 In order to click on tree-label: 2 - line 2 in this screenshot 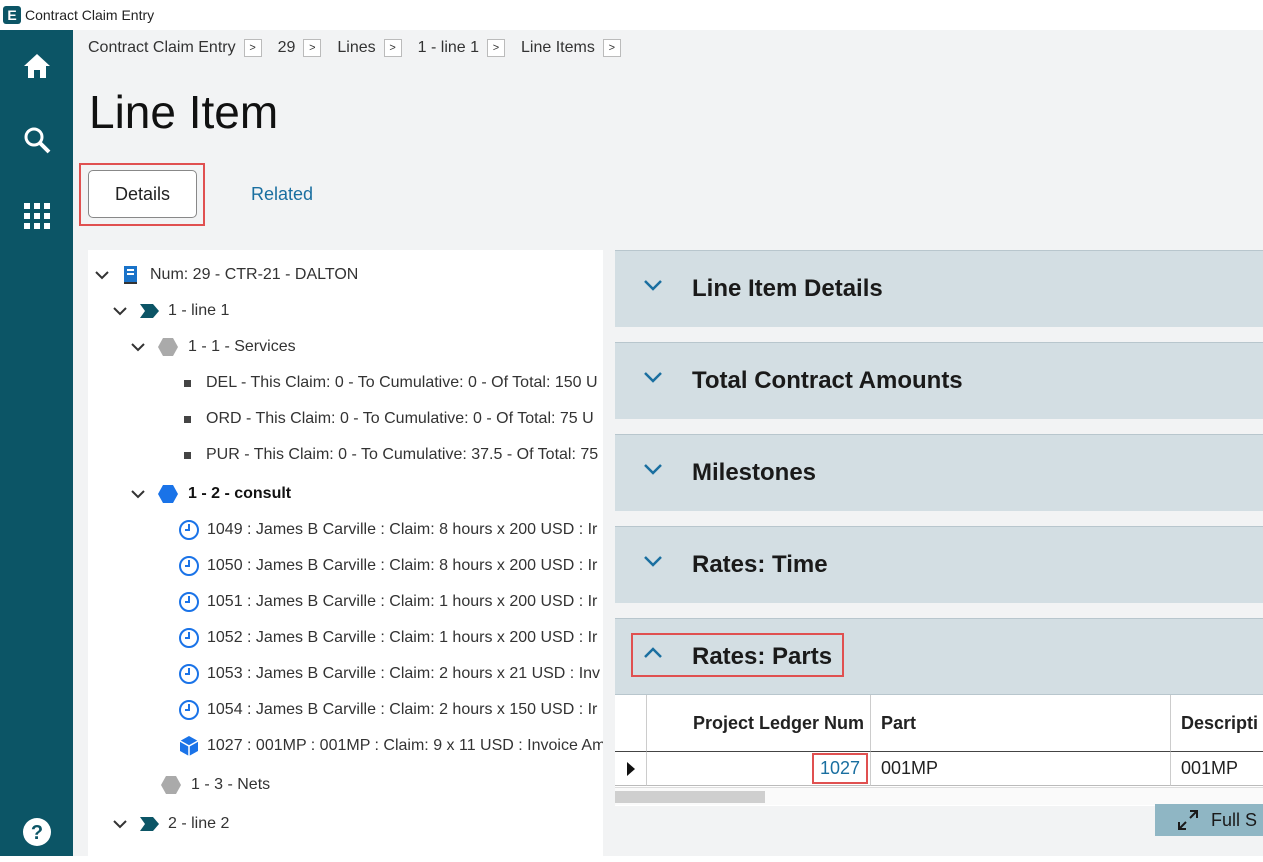, I will do `click(199, 823)`.